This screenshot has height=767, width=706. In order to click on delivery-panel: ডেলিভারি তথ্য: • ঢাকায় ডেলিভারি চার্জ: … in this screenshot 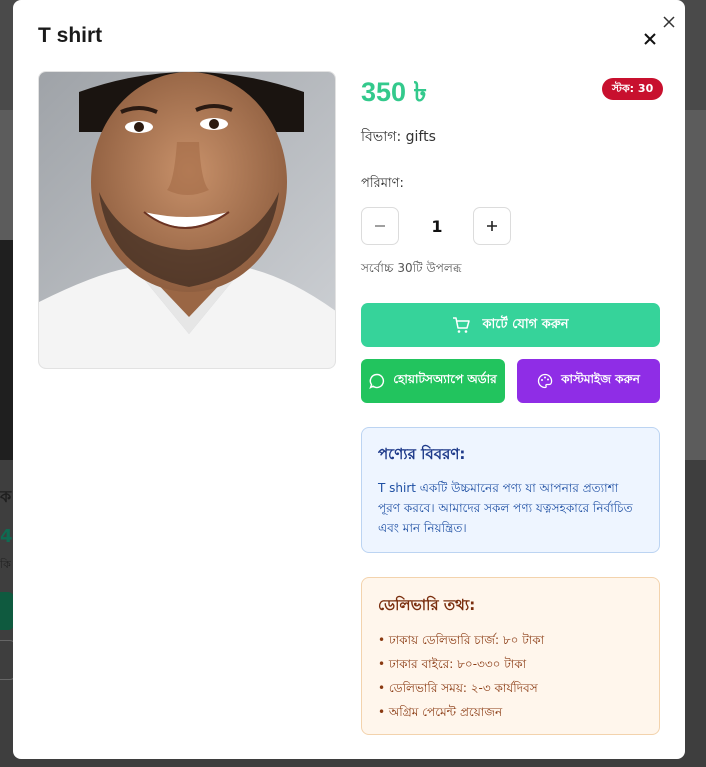, I will do `click(510, 656)`.